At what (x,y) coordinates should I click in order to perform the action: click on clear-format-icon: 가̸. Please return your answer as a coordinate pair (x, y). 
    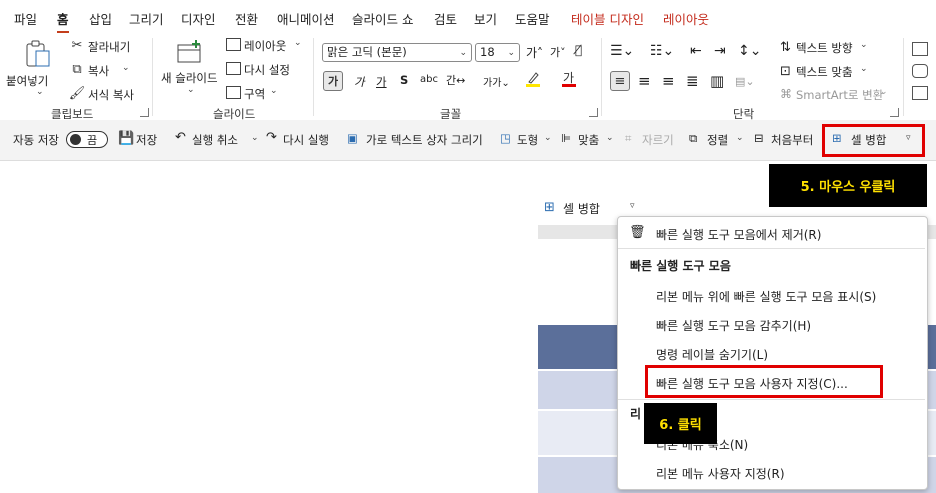
    Looking at the image, I should click on (578, 50).